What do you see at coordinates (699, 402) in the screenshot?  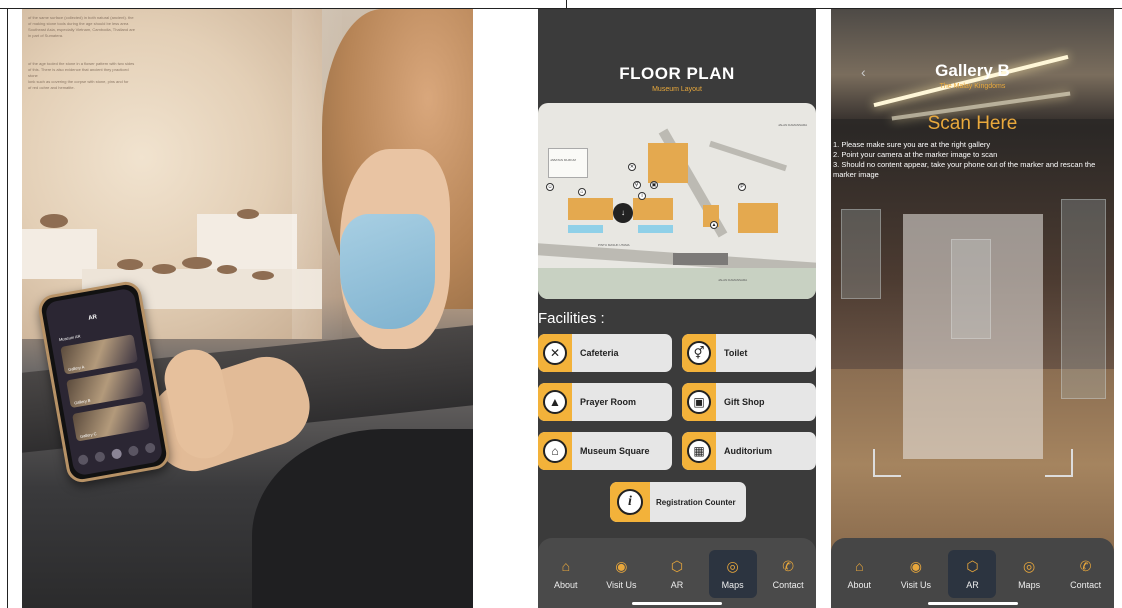 I see `gift-shop-icon: ▣` at bounding box center [699, 402].